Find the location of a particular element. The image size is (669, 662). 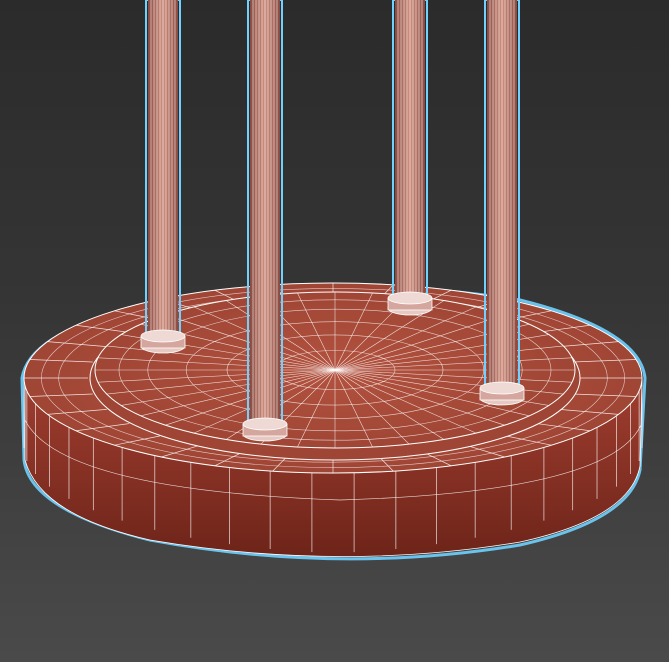

column is located at coordinates (410, 158).